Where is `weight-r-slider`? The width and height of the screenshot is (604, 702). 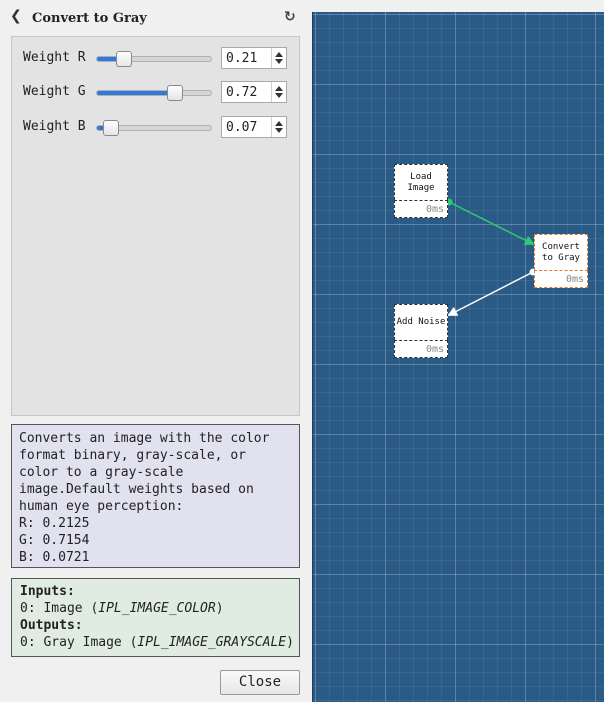 weight-r-slider is located at coordinates (154, 59).